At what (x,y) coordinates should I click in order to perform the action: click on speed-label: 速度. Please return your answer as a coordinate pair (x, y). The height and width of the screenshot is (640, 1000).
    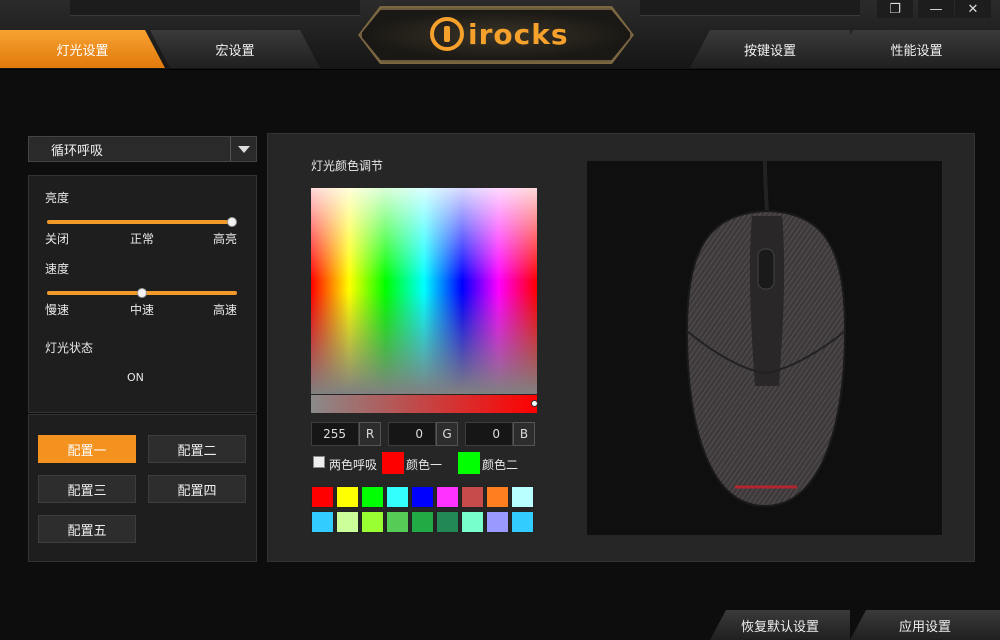
    Looking at the image, I should click on (57, 269).